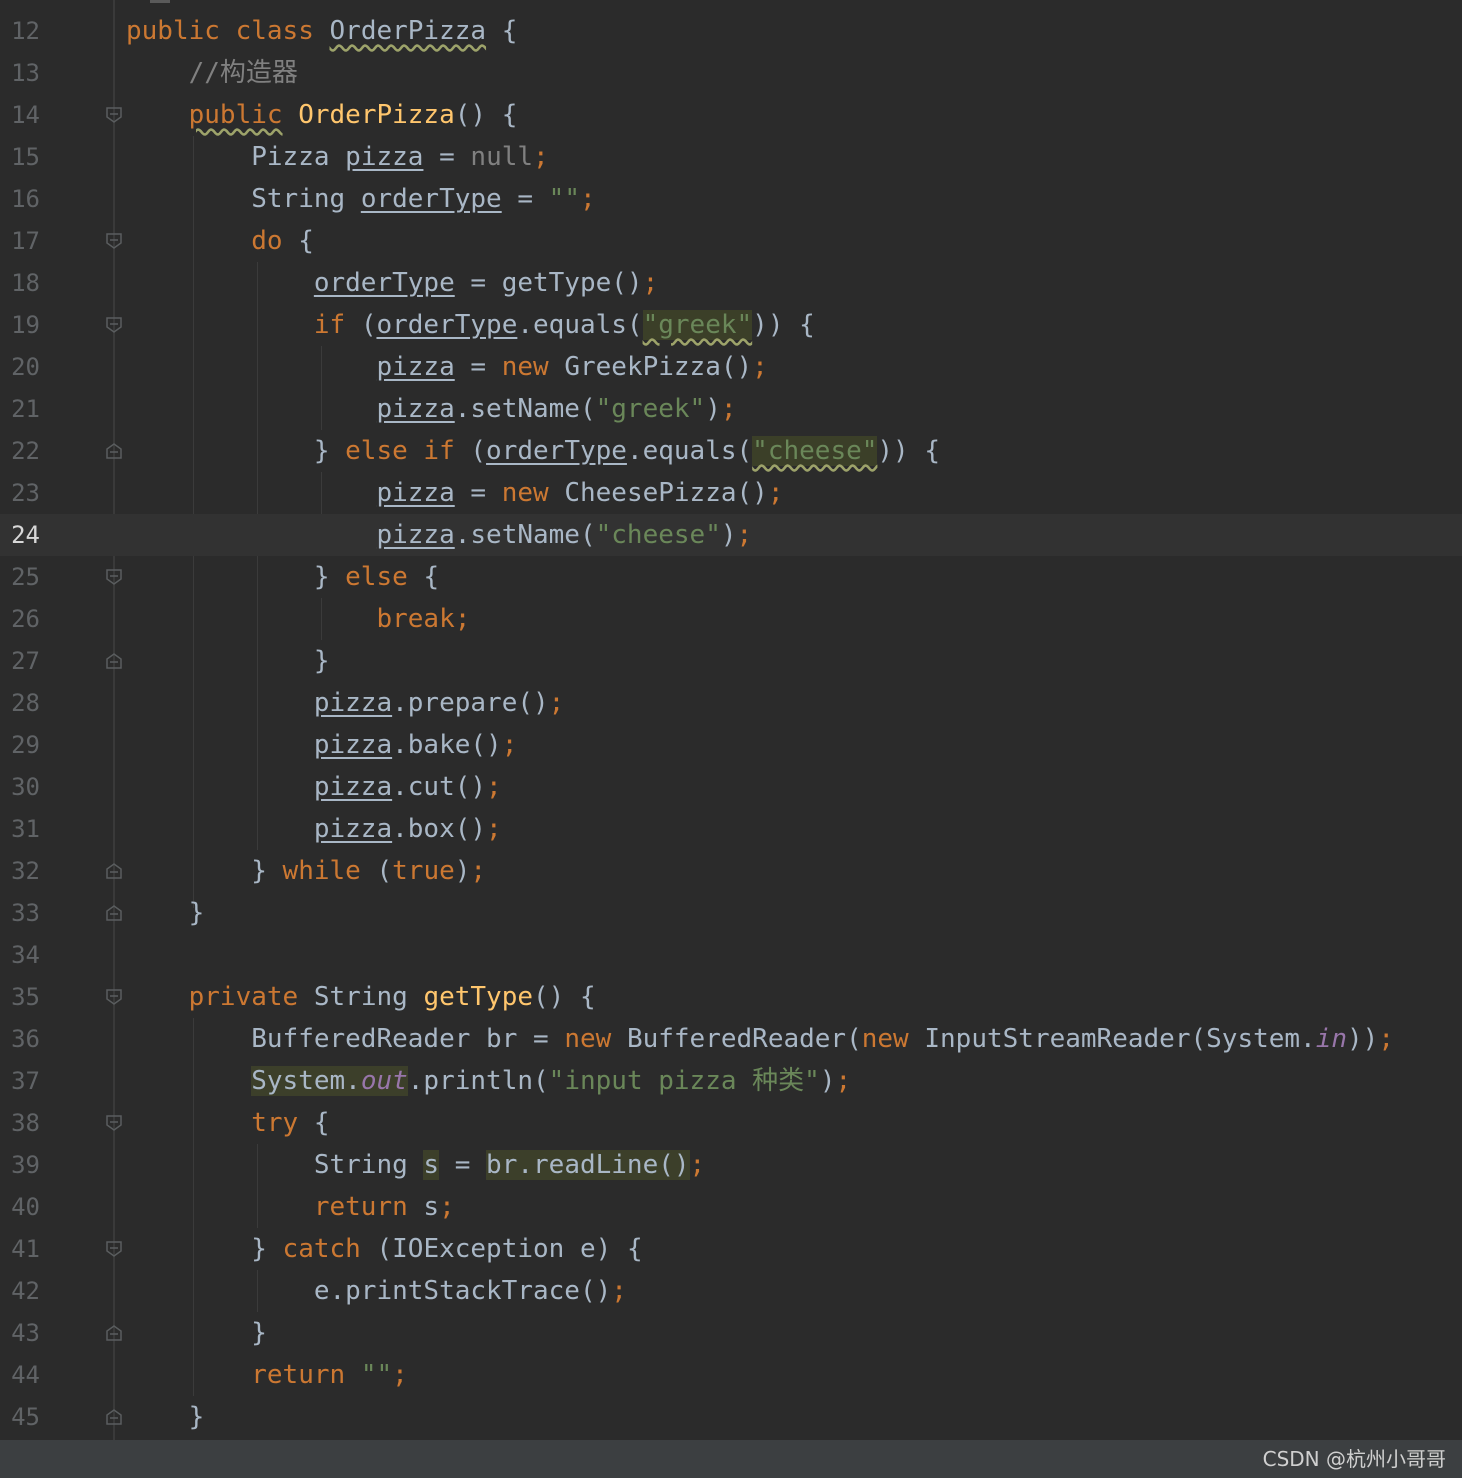 This screenshot has height=1478, width=1462. I want to click on code-line: 41 } catch (IOException e) {, so click(731, 1249).